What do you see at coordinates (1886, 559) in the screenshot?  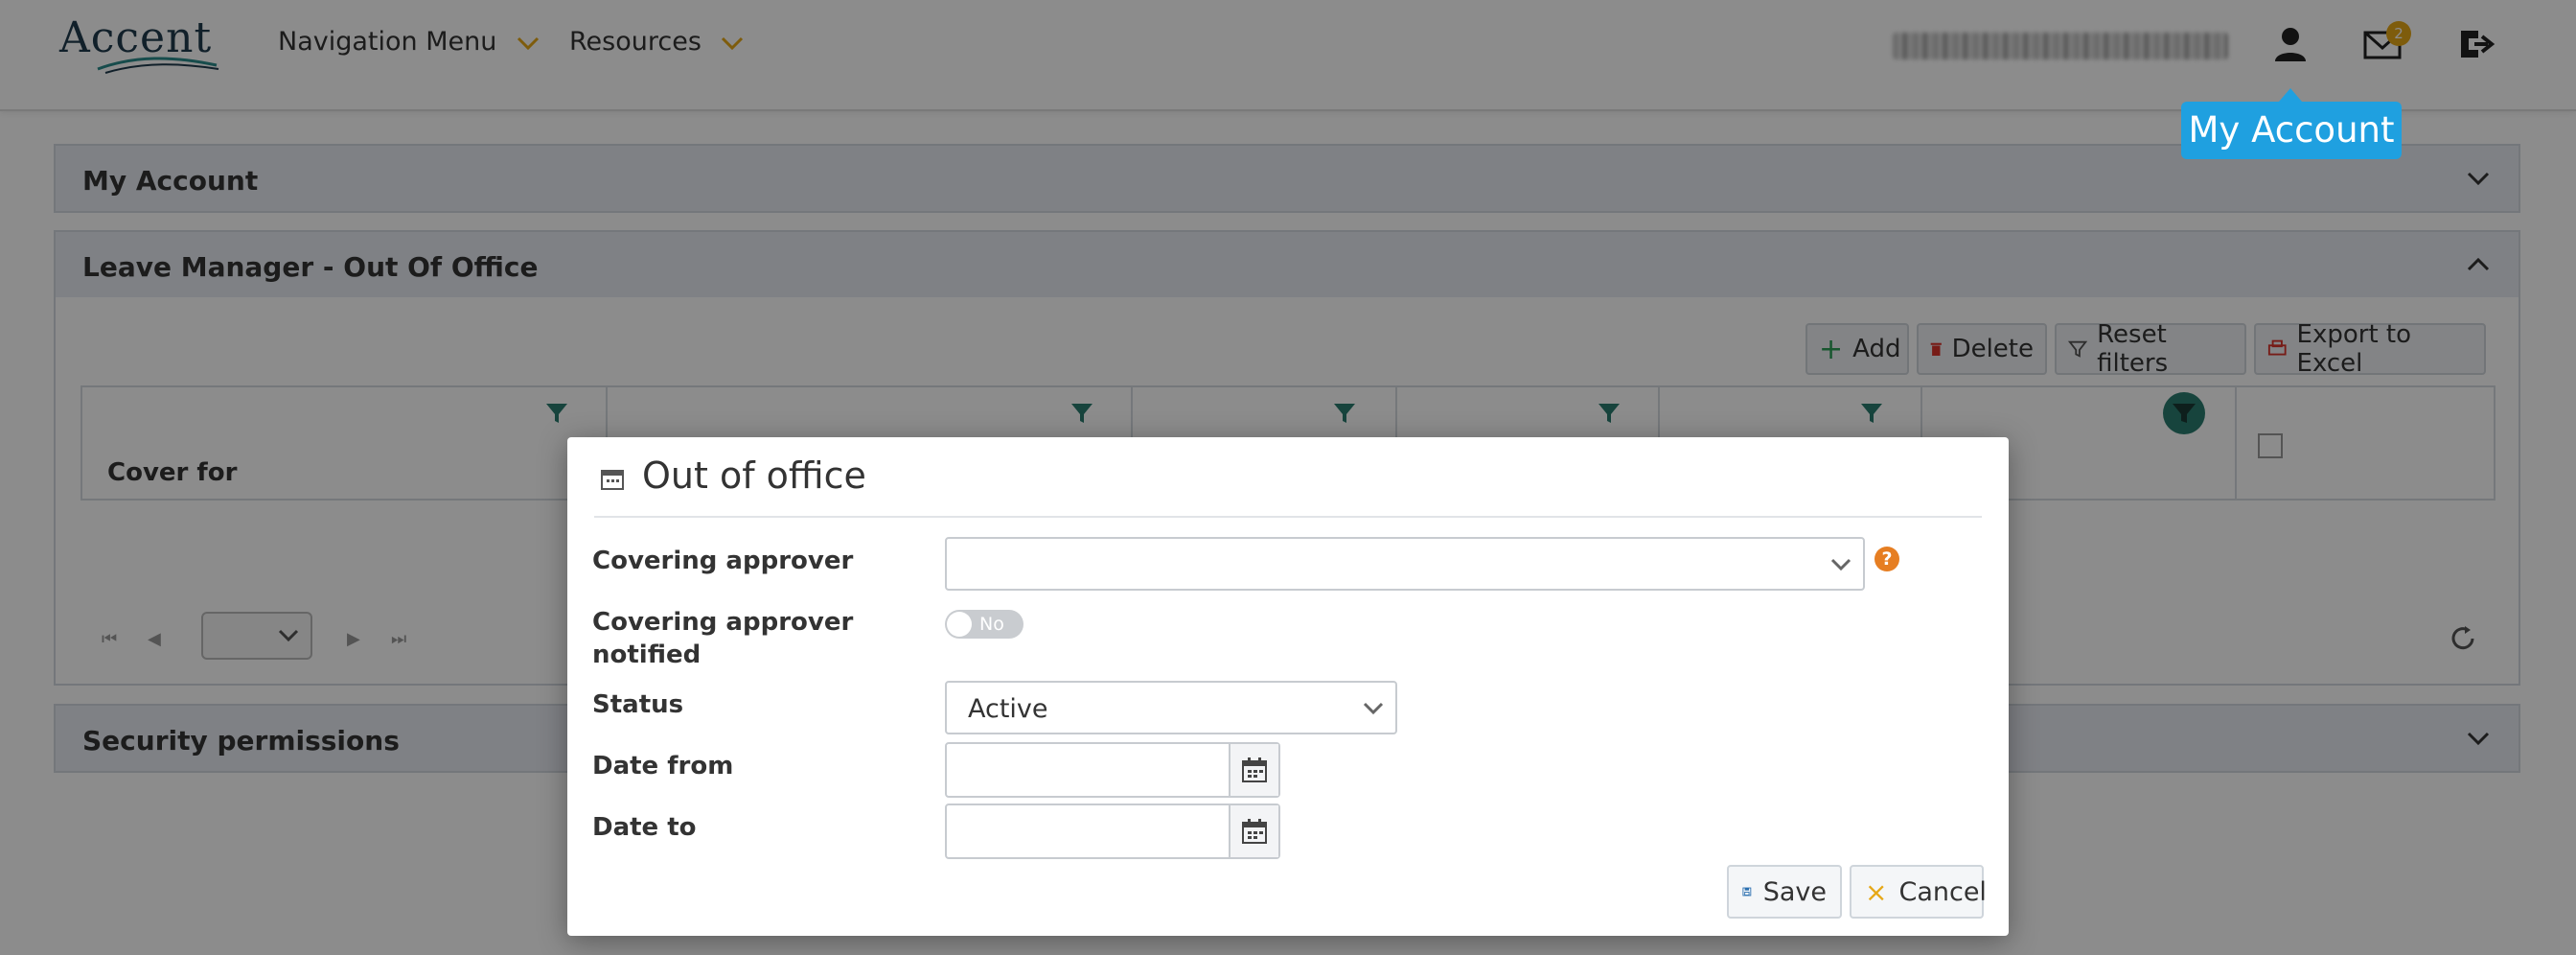 I see `help-icon: ?` at bounding box center [1886, 559].